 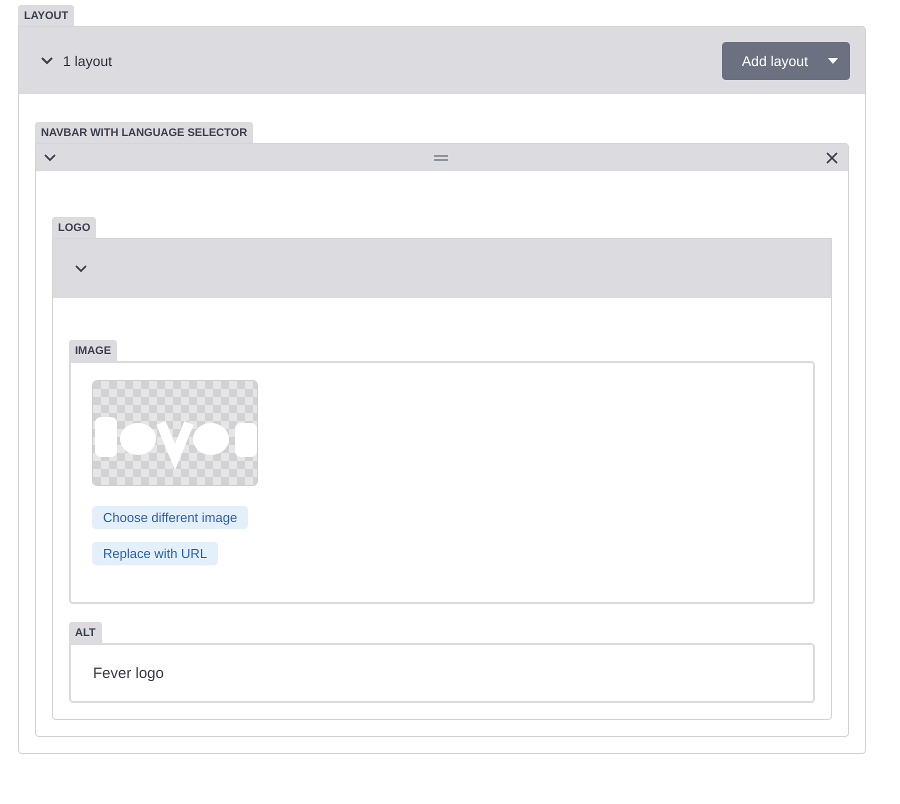 I want to click on layout-count: 1 layout, so click(x=87, y=60).